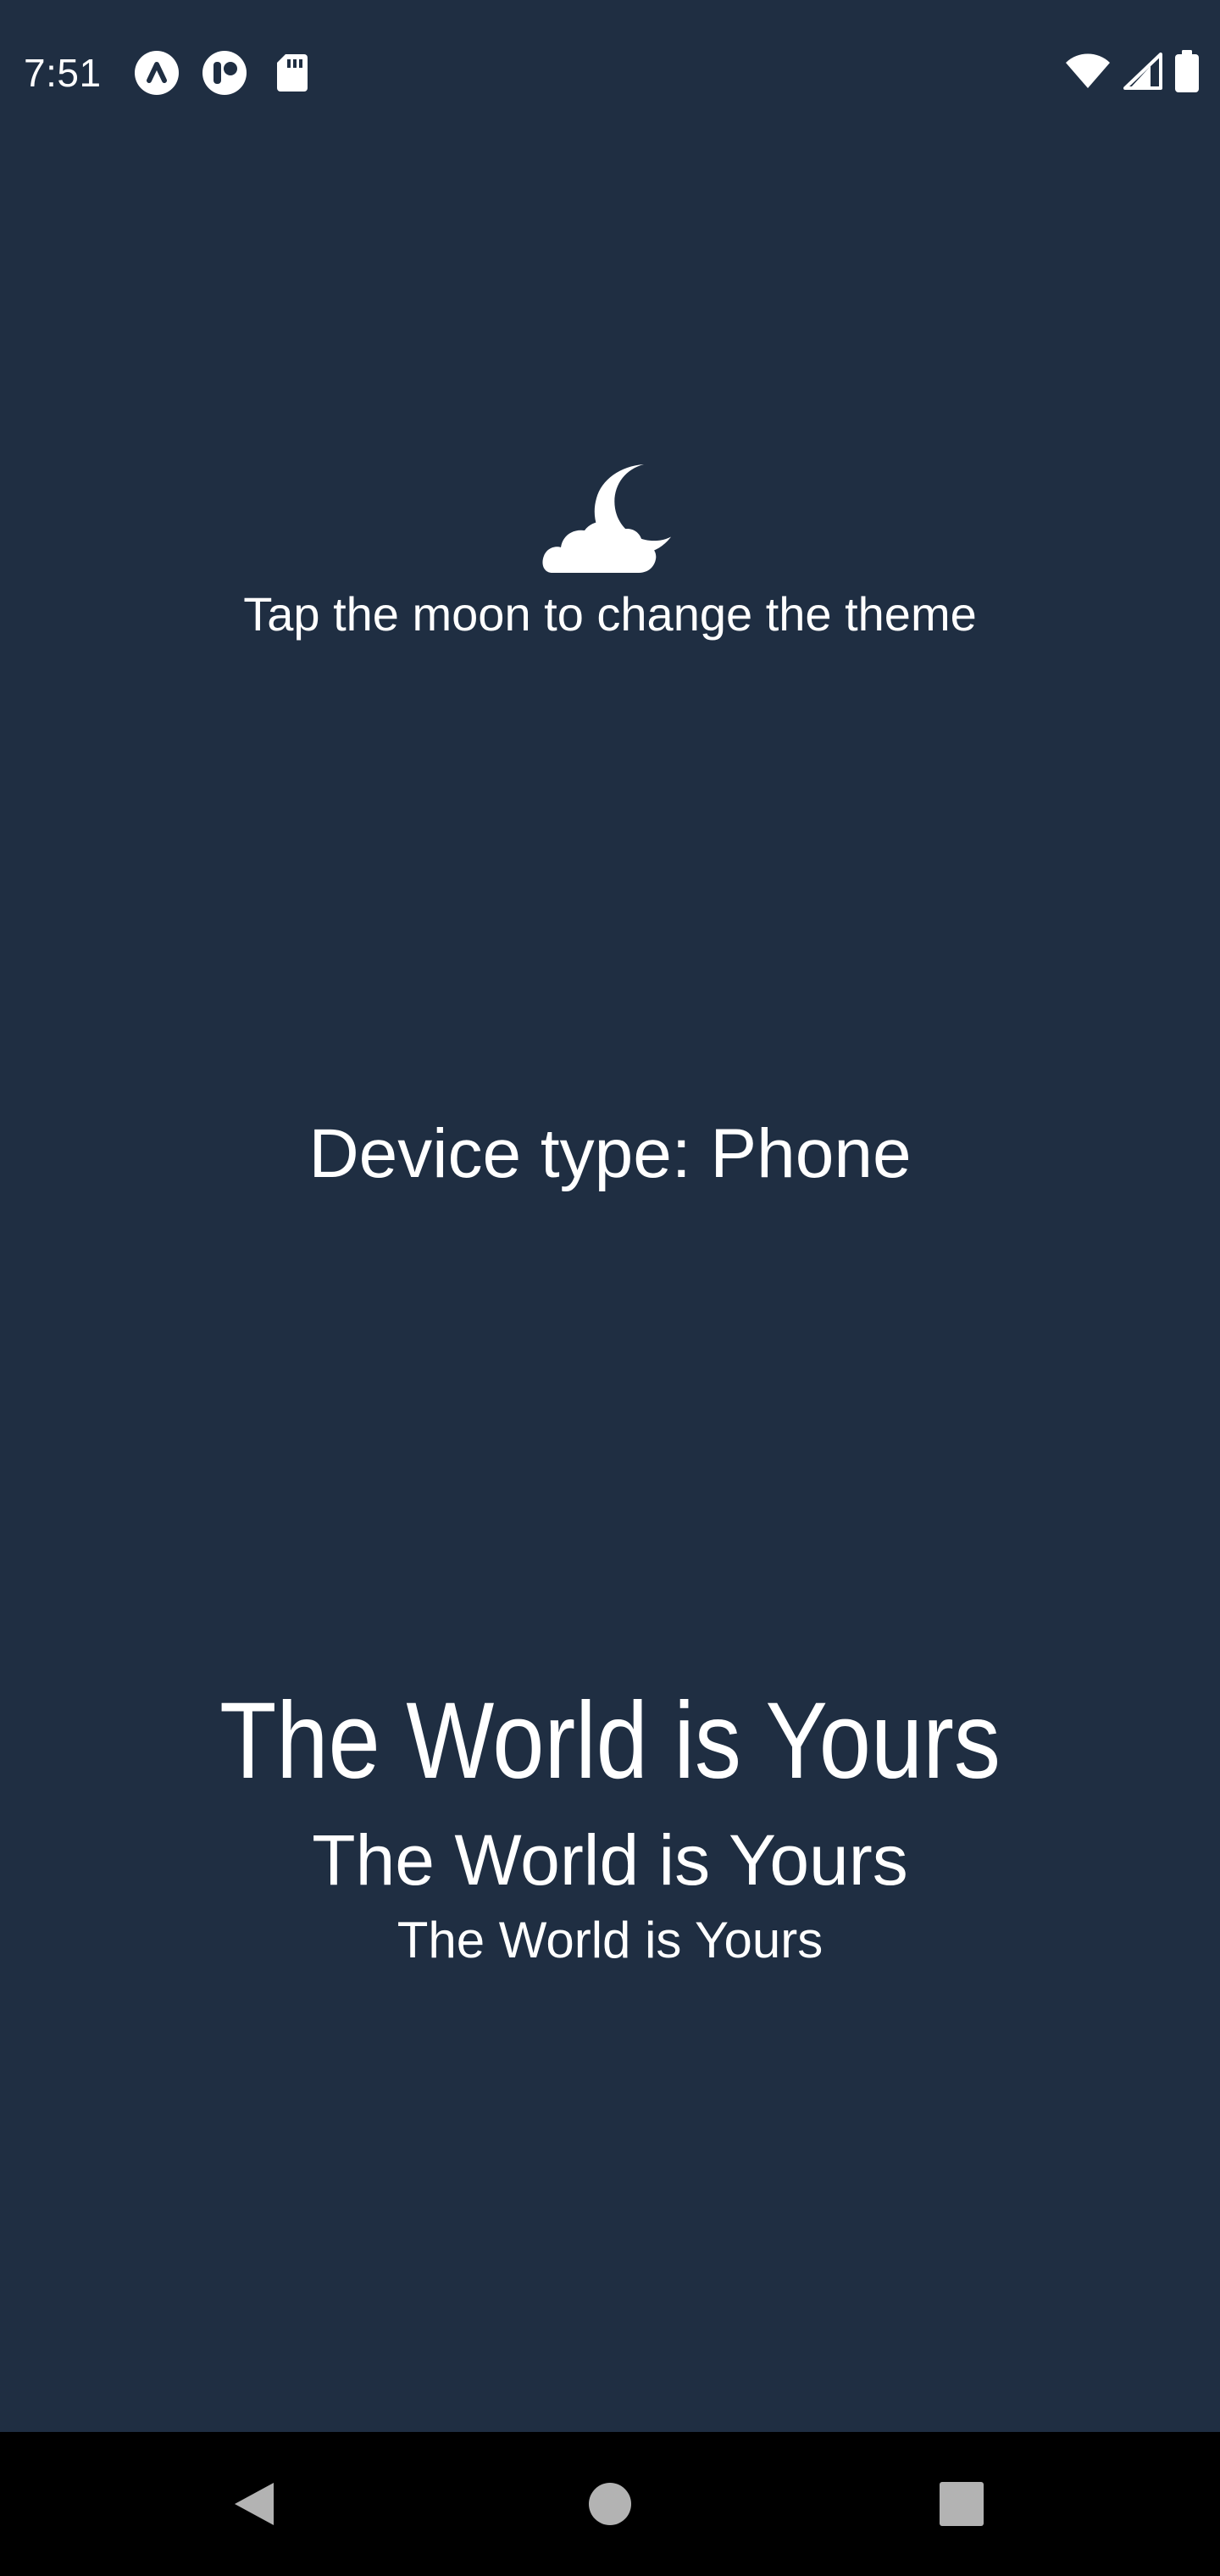 The image size is (1220, 2576). I want to click on status-system-icons, so click(1132, 73).